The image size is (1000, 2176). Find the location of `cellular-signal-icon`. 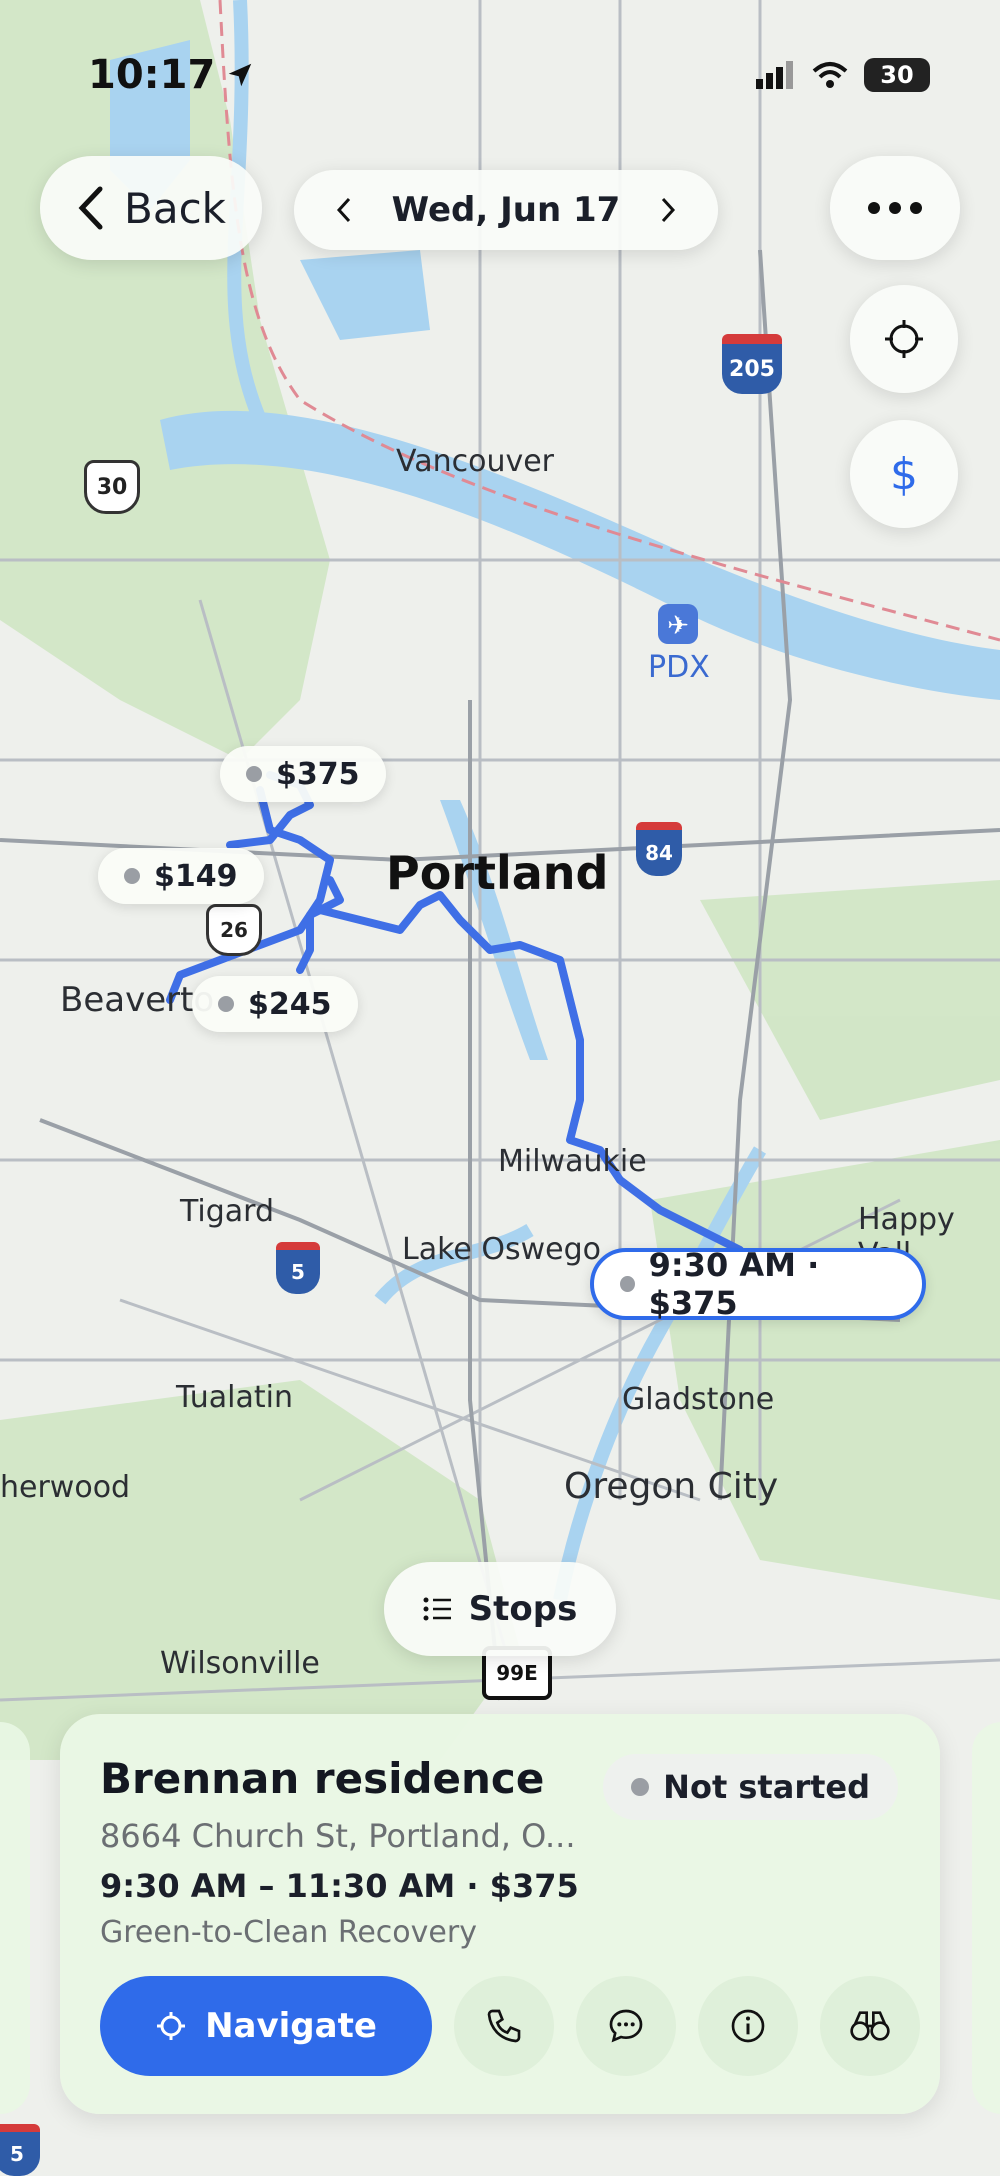

cellular-signal-icon is located at coordinates (774, 75).